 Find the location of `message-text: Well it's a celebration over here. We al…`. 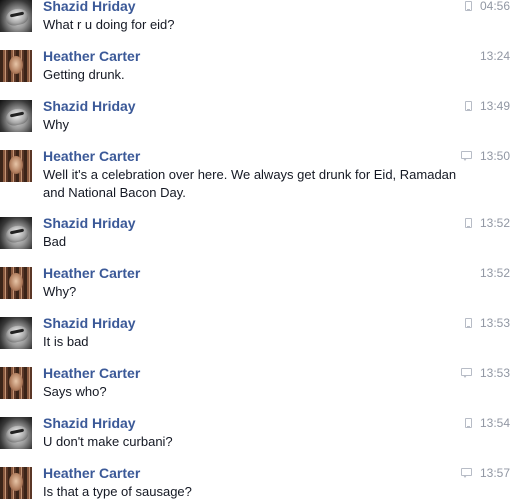

message-text: Well it's a celebration over here. We al… is located at coordinates (250, 183).